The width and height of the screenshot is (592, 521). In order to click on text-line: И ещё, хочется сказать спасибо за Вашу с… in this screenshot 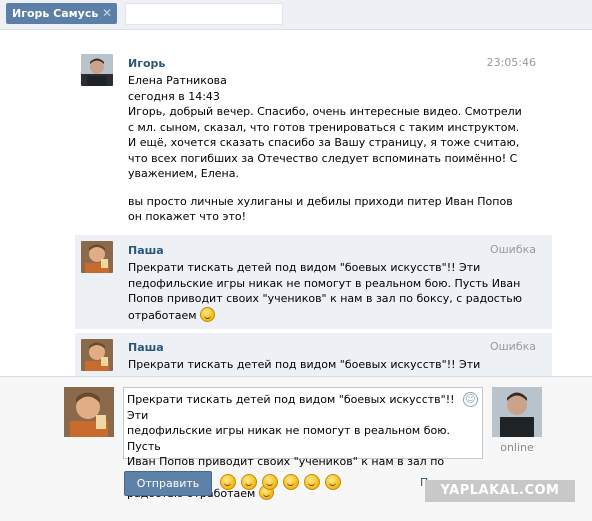, I will do `click(324, 142)`.